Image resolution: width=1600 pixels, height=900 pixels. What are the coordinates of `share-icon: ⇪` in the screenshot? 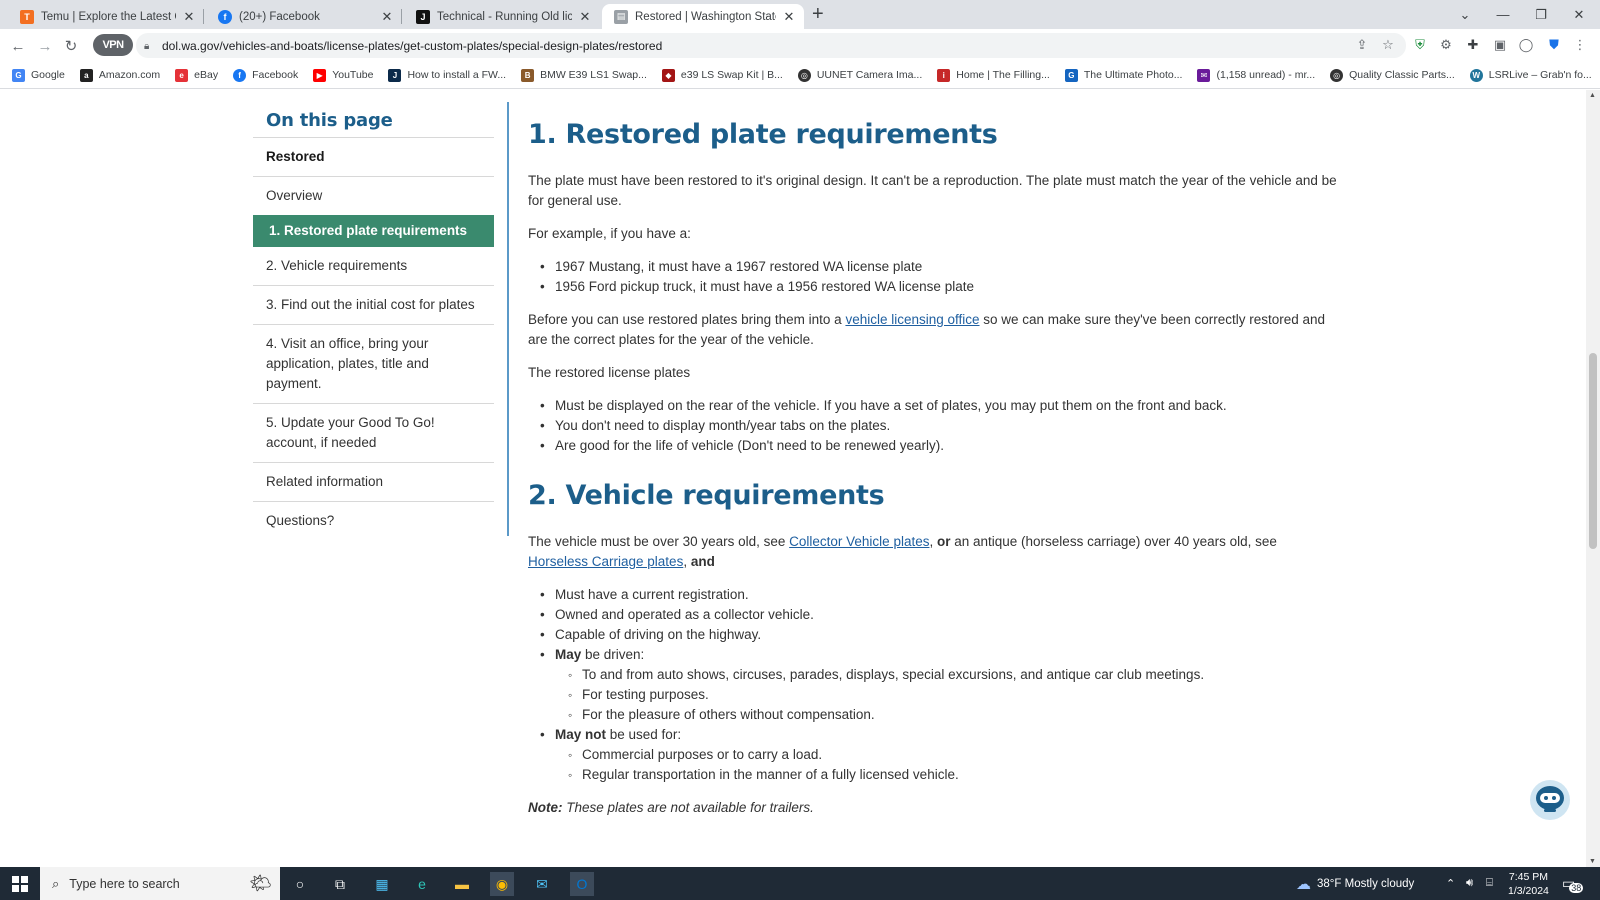 It's located at (1362, 45).